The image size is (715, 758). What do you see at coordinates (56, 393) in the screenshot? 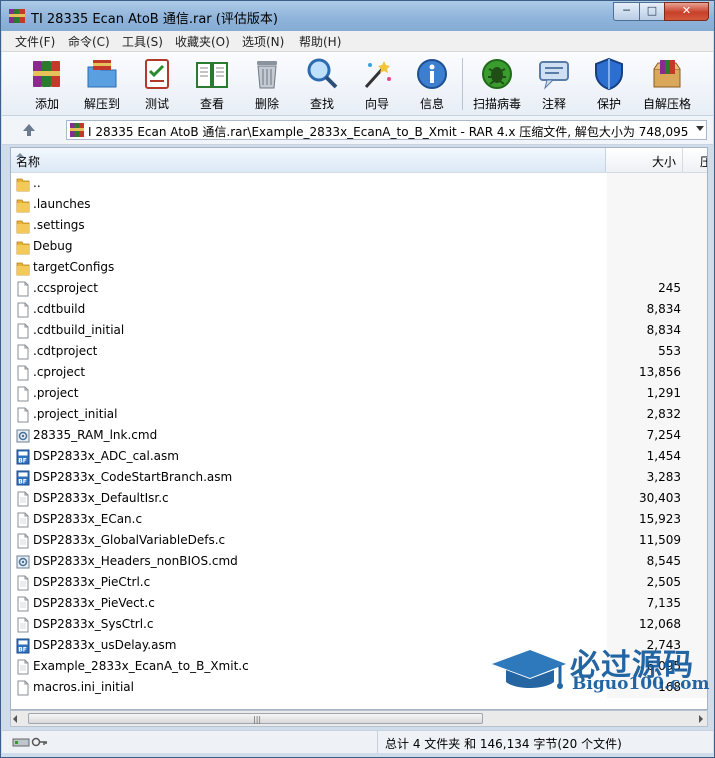
I see `file-name: .project` at bounding box center [56, 393].